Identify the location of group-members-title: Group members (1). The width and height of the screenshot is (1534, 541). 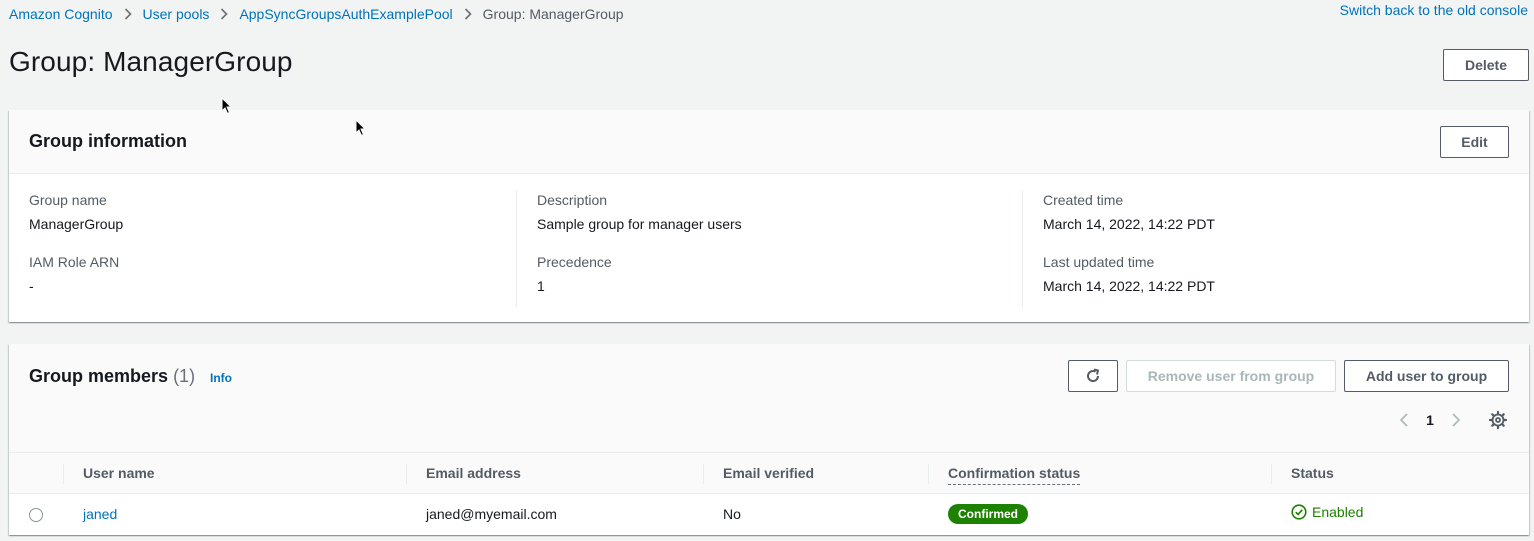
(112, 376).